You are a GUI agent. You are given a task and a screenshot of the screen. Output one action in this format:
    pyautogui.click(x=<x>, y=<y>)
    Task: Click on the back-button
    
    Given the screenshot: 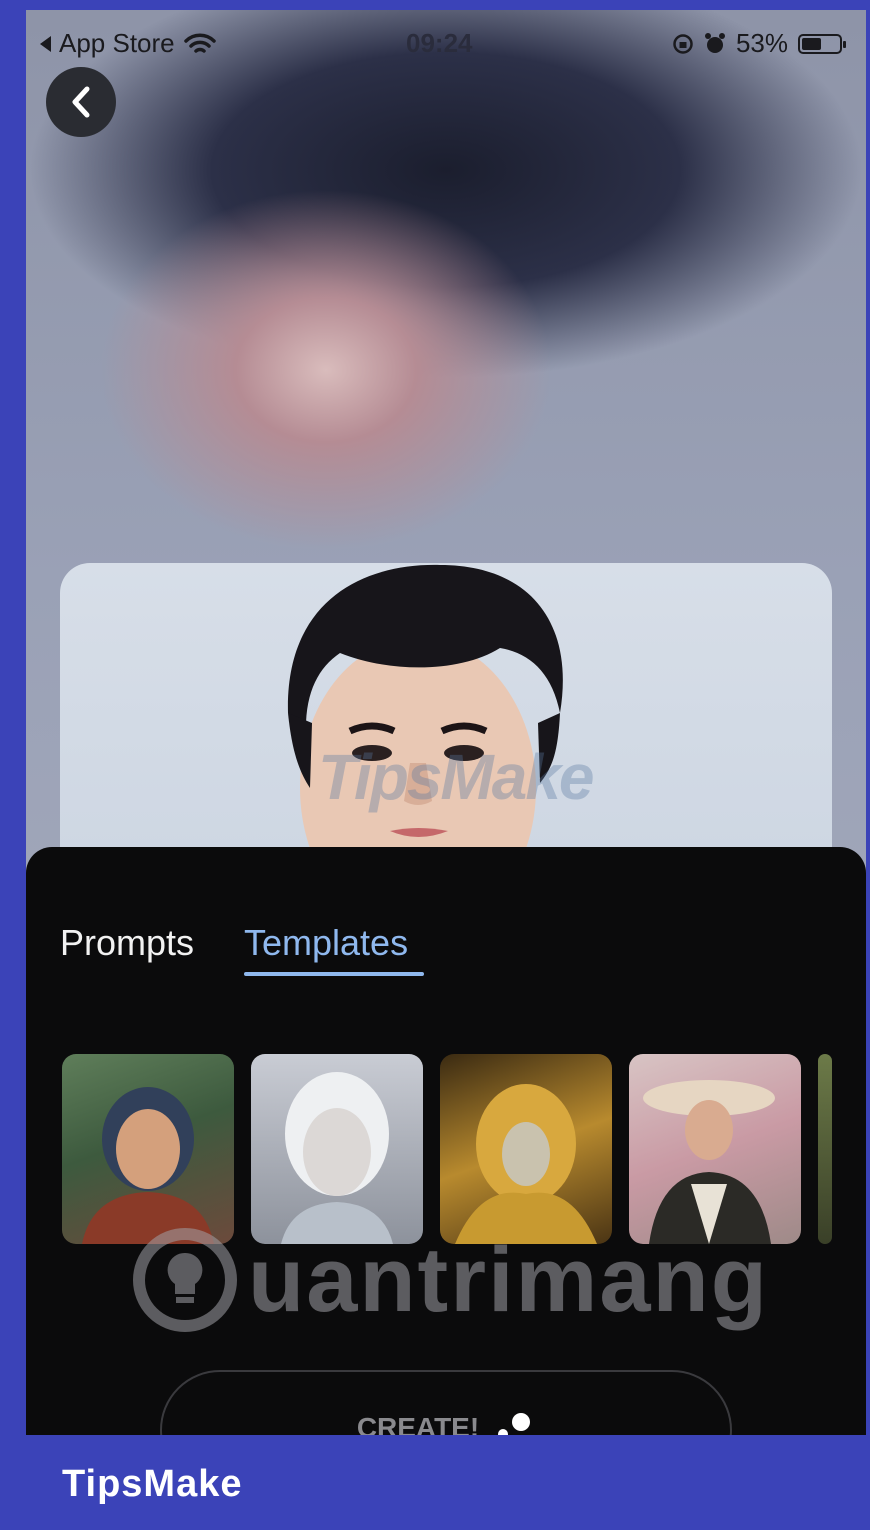 What is the action you would take?
    pyautogui.click(x=81, y=102)
    